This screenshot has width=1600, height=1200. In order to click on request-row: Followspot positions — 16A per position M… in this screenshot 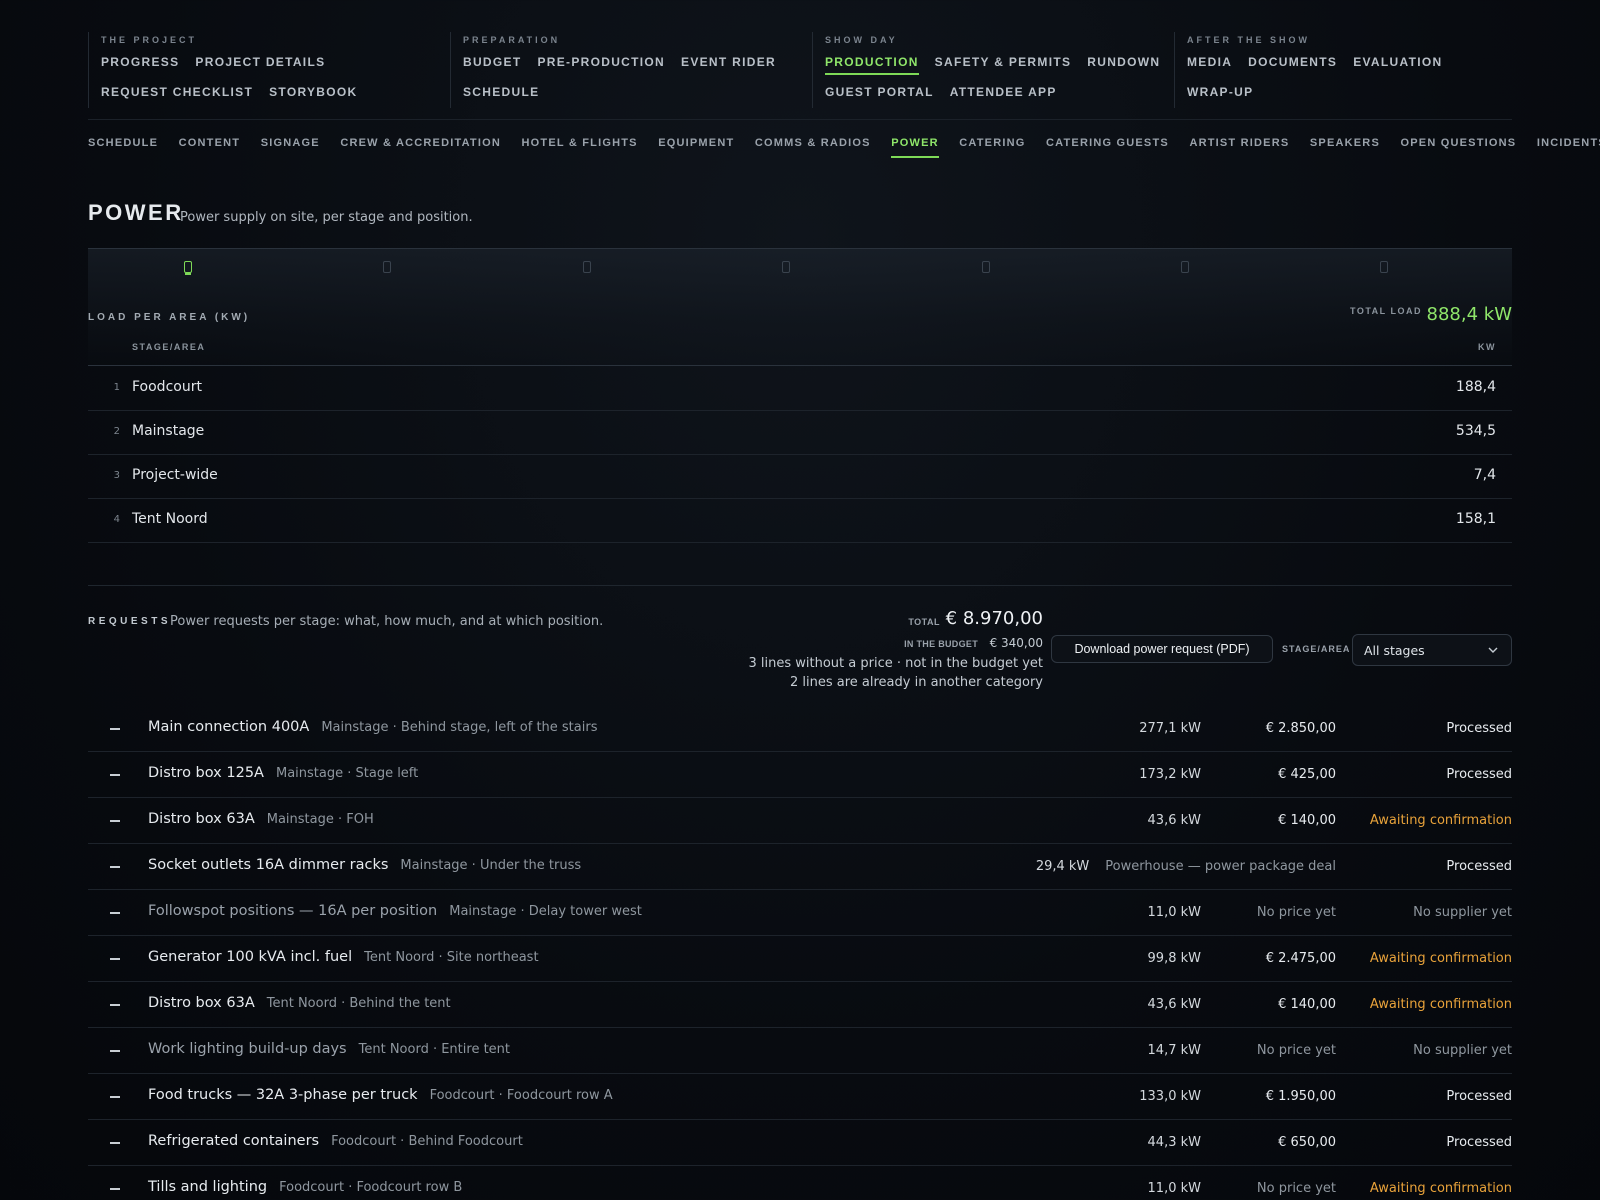, I will do `click(800, 913)`.